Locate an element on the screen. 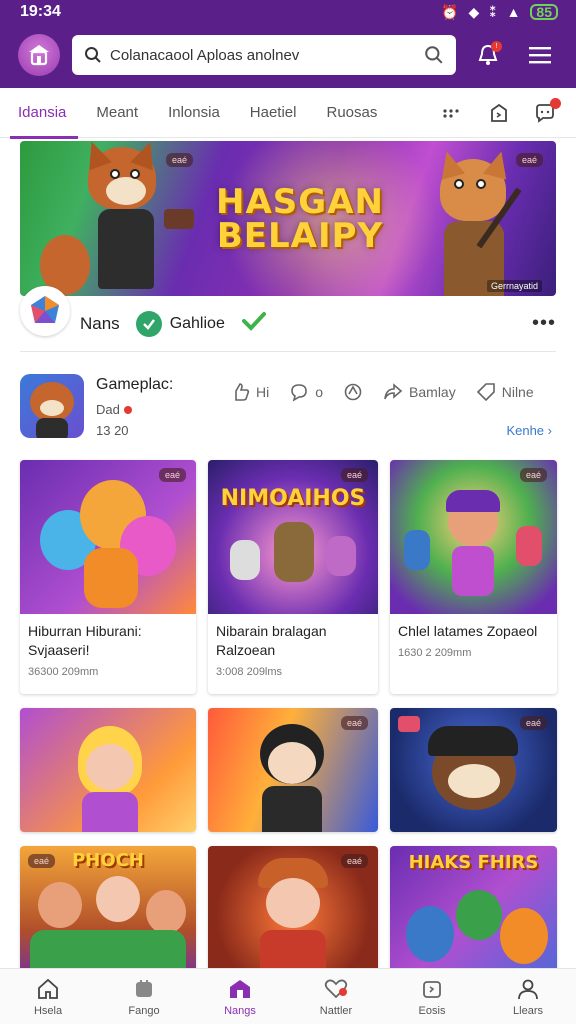 Image resolution: width=576 pixels, height=1024 pixels. nav-profile: Llears is located at coordinates (528, 996).